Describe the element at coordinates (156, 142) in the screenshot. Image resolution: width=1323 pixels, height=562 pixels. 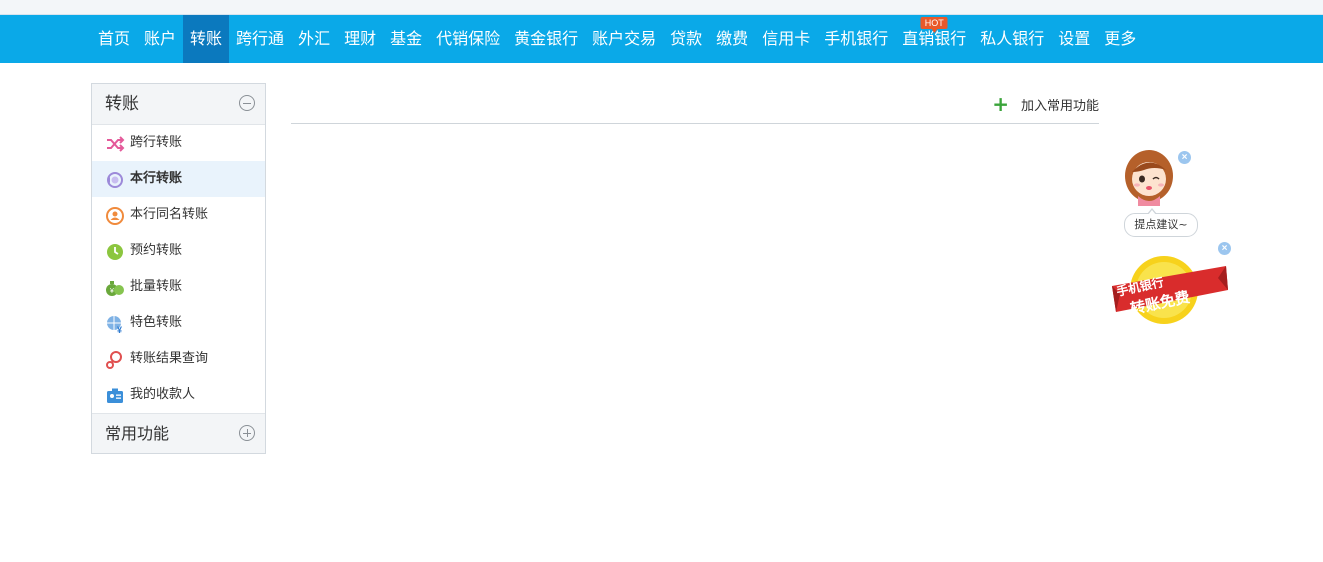
I see `sidebar-item-label: 跨行转账` at that location.